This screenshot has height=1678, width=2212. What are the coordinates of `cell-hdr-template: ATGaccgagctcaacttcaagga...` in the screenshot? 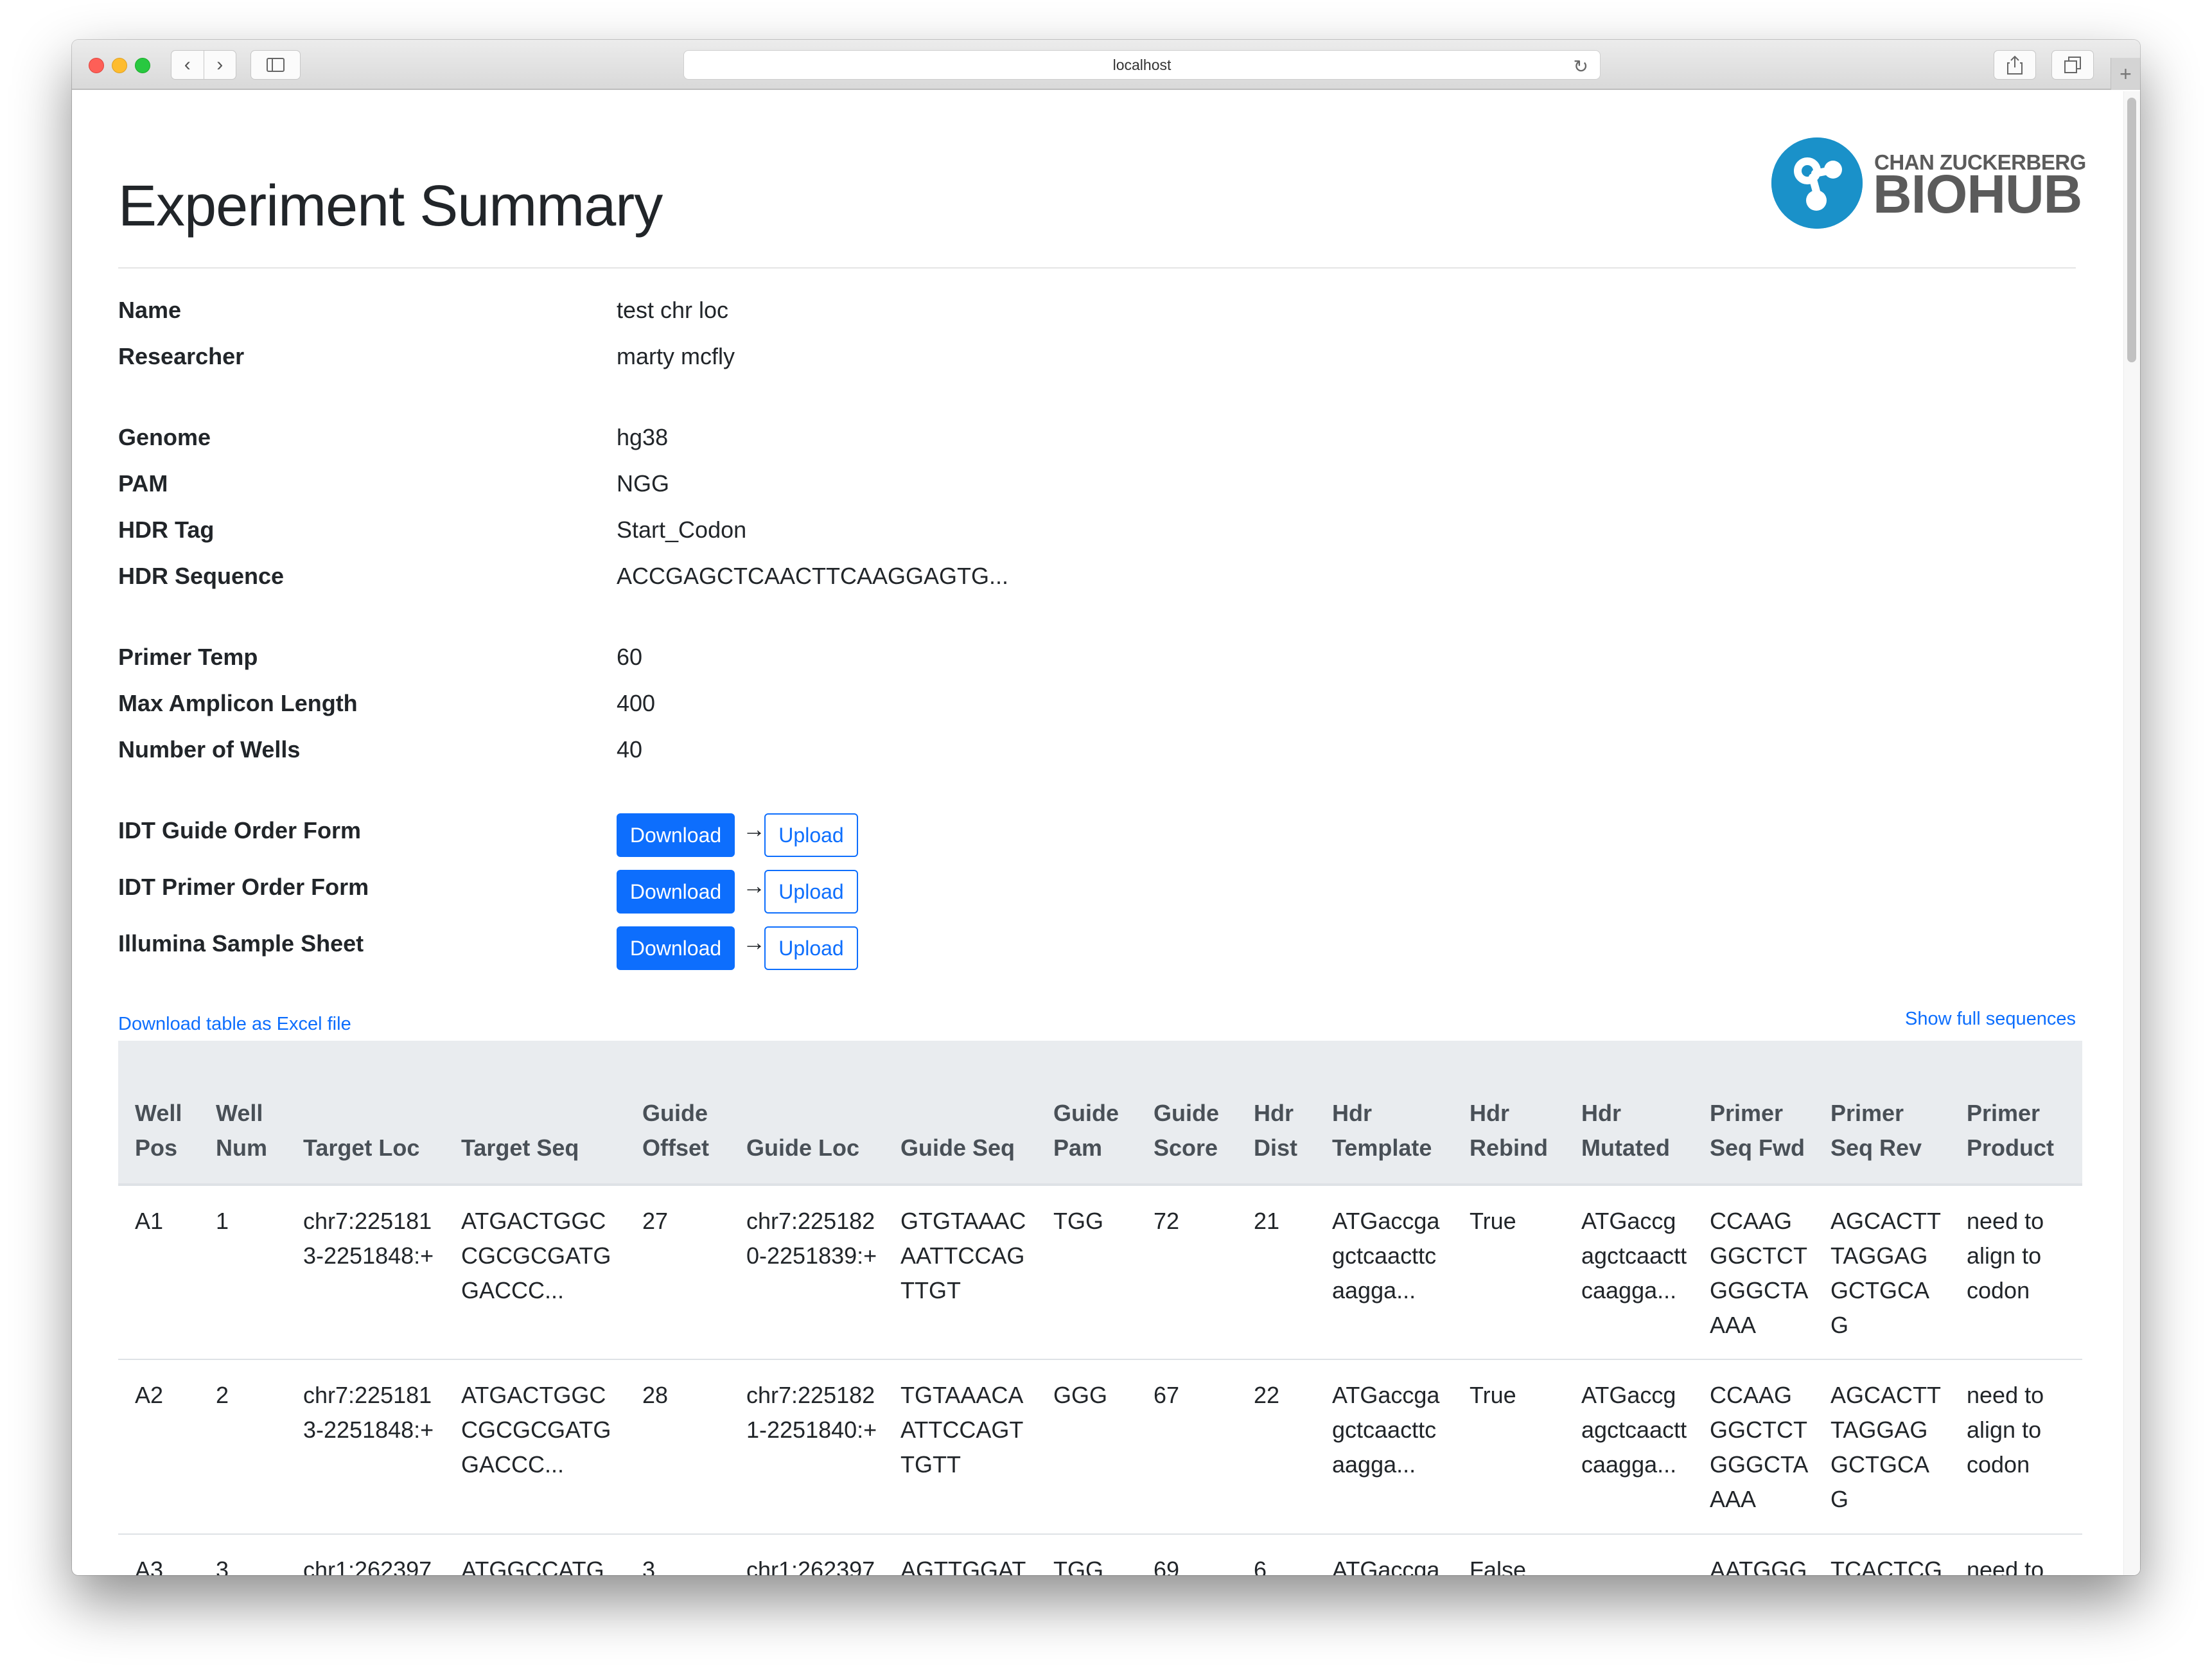 It's located at (1384, 1447).